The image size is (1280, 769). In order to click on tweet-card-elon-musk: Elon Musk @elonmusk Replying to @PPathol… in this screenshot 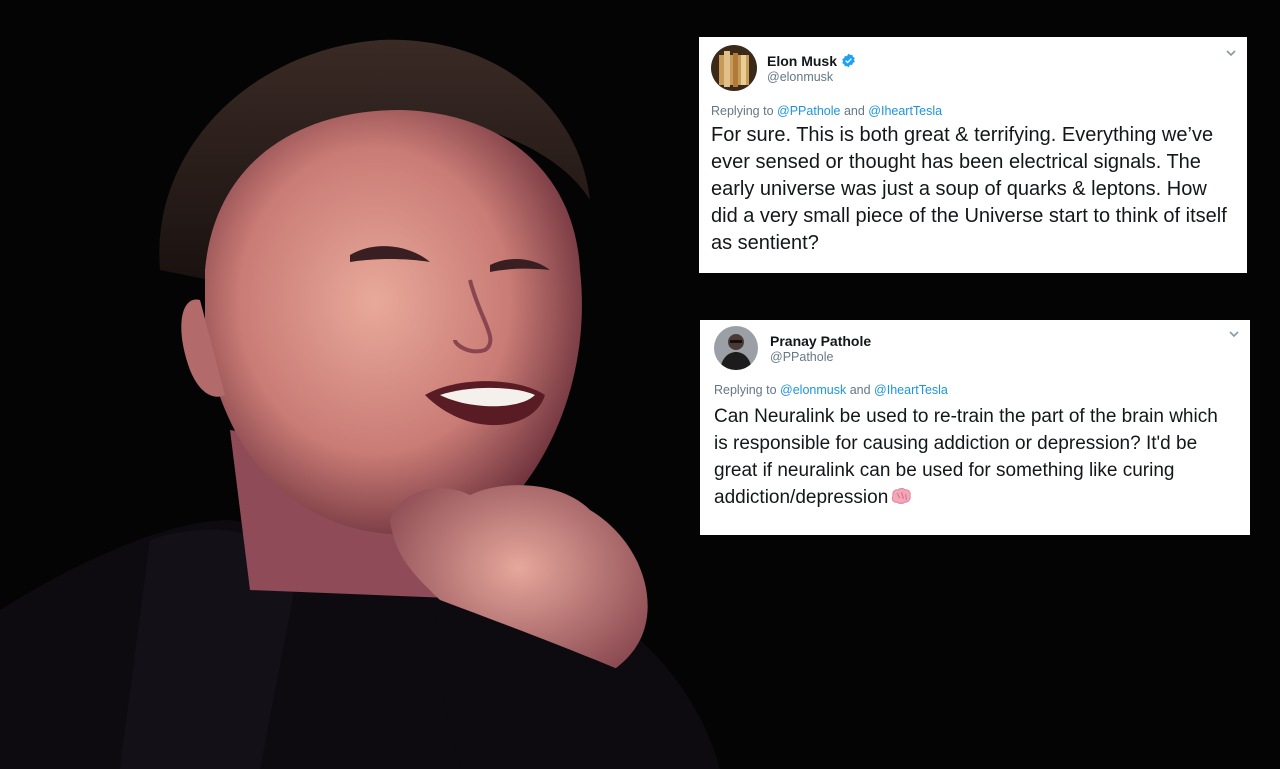, I will do `click(973, 155)`.